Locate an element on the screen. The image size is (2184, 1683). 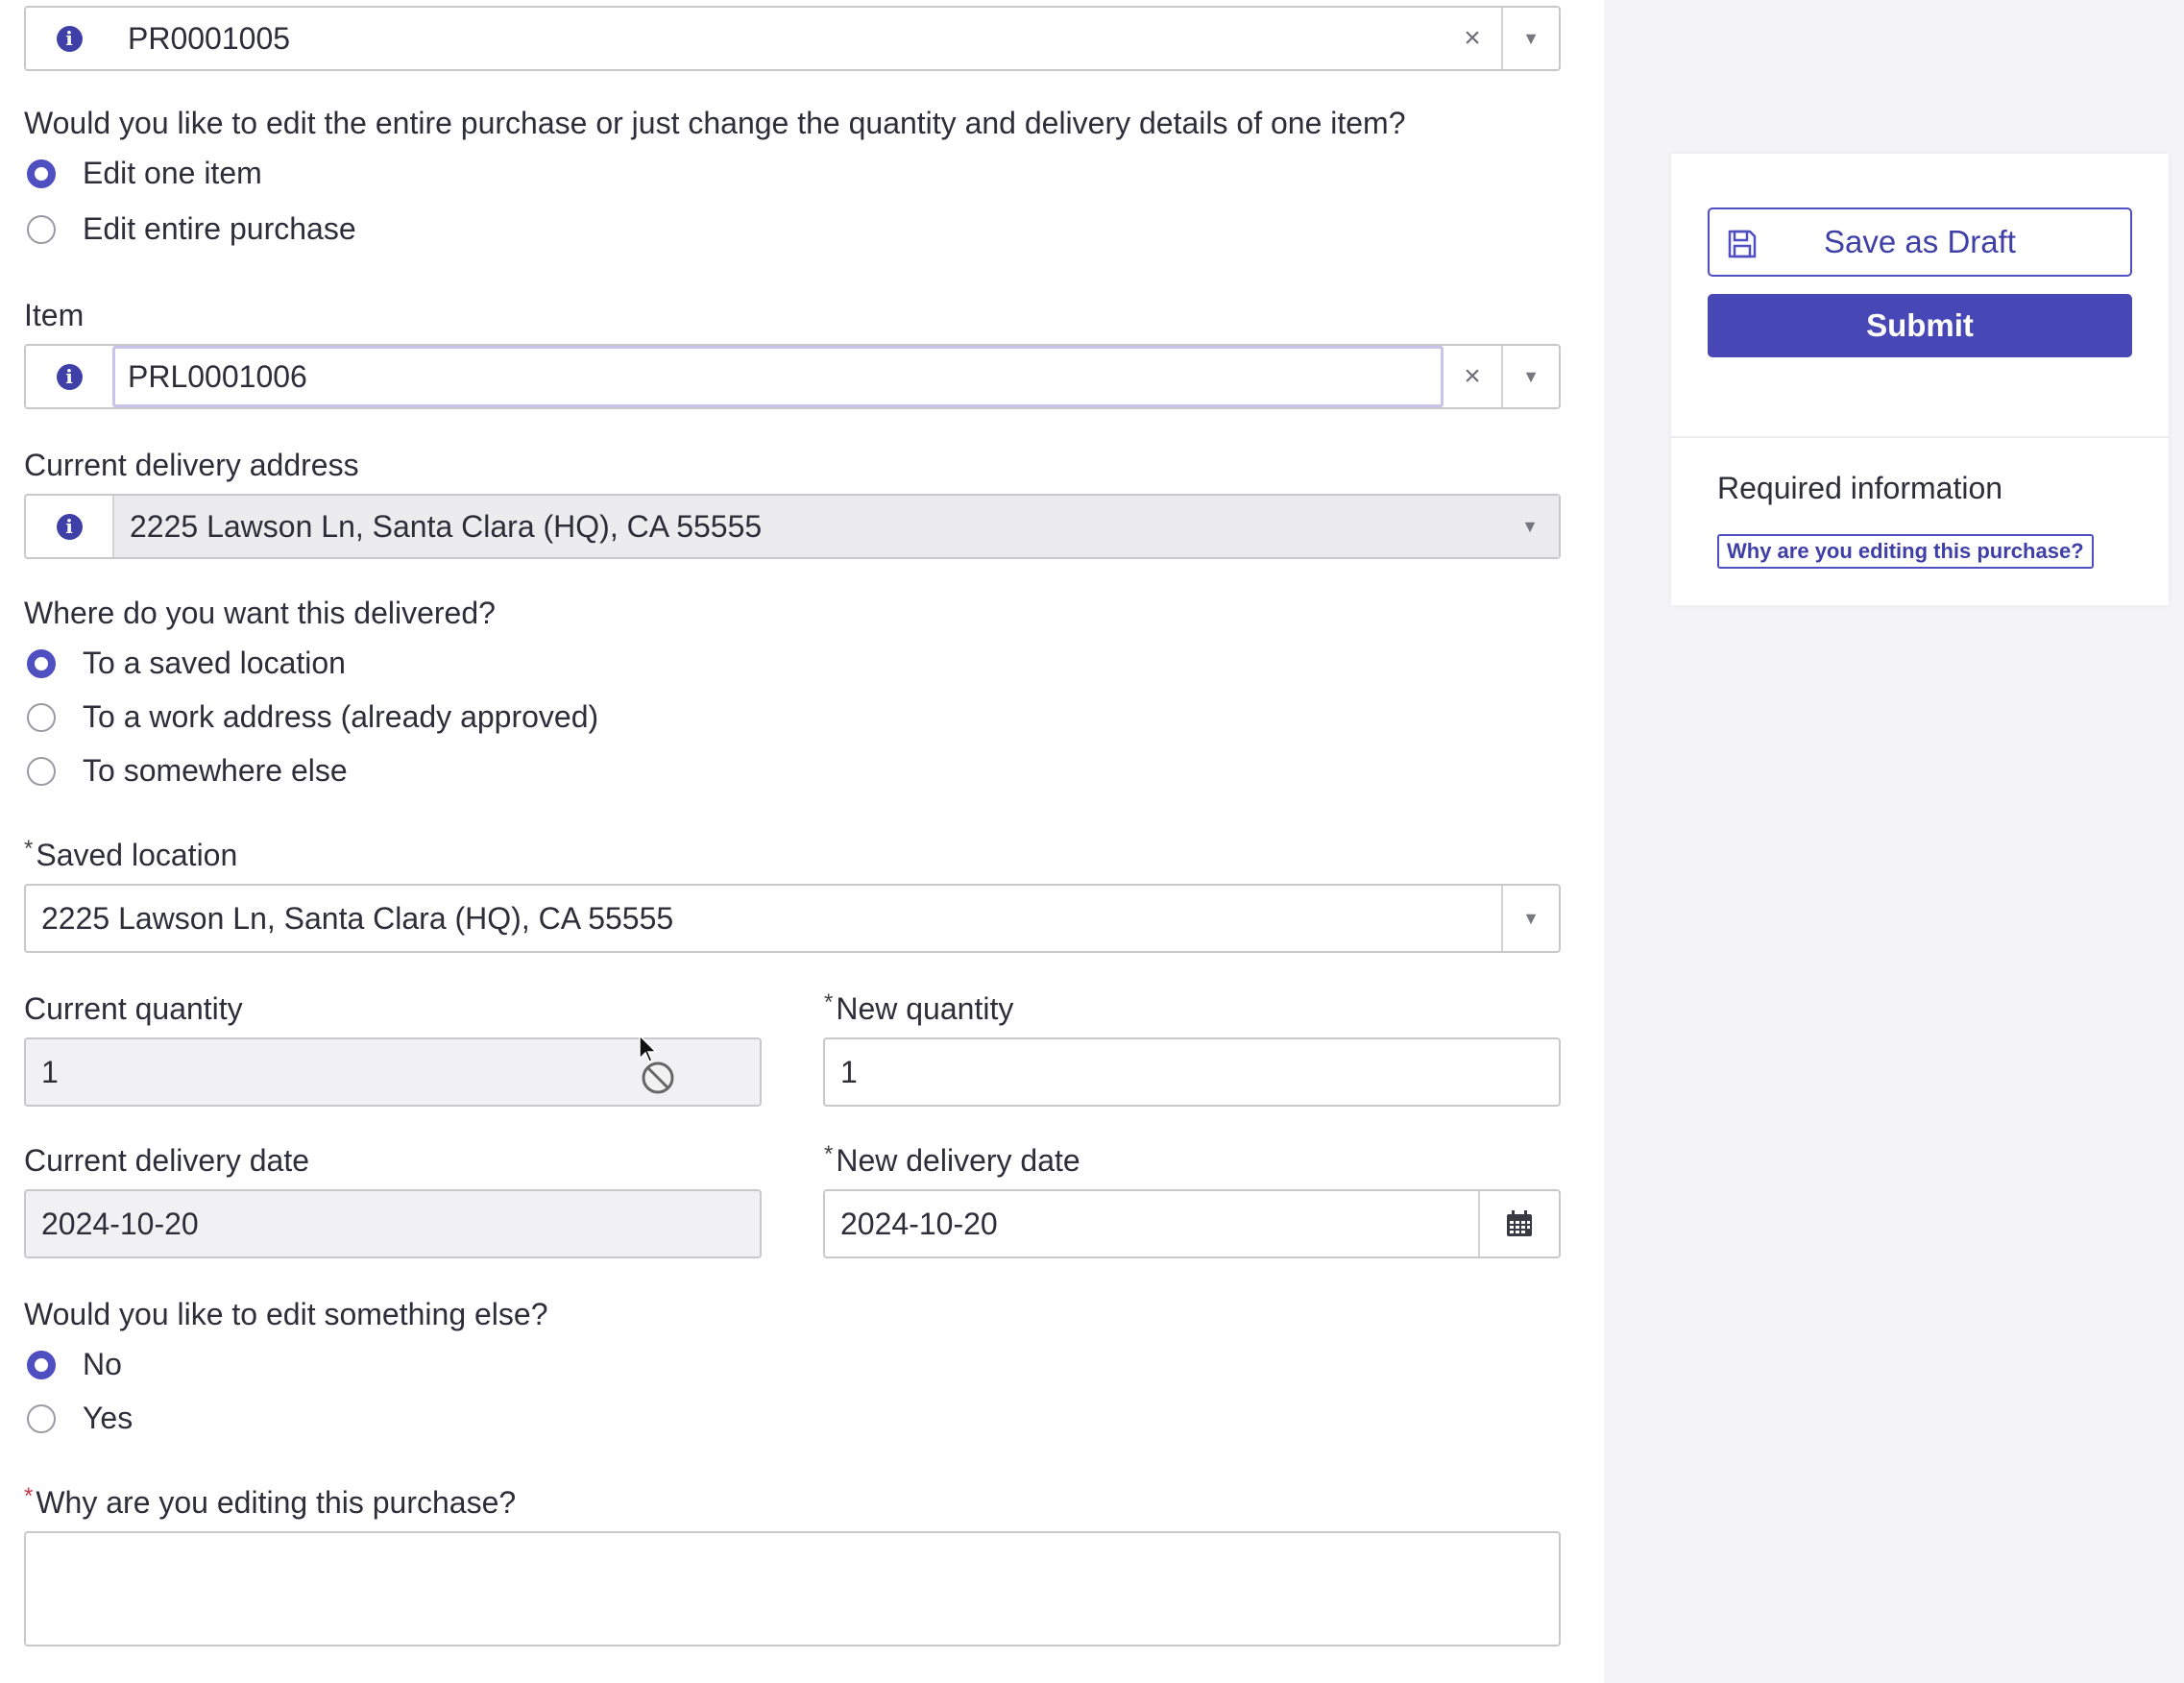
address-info-button: i is located at coordinates (69, 526).